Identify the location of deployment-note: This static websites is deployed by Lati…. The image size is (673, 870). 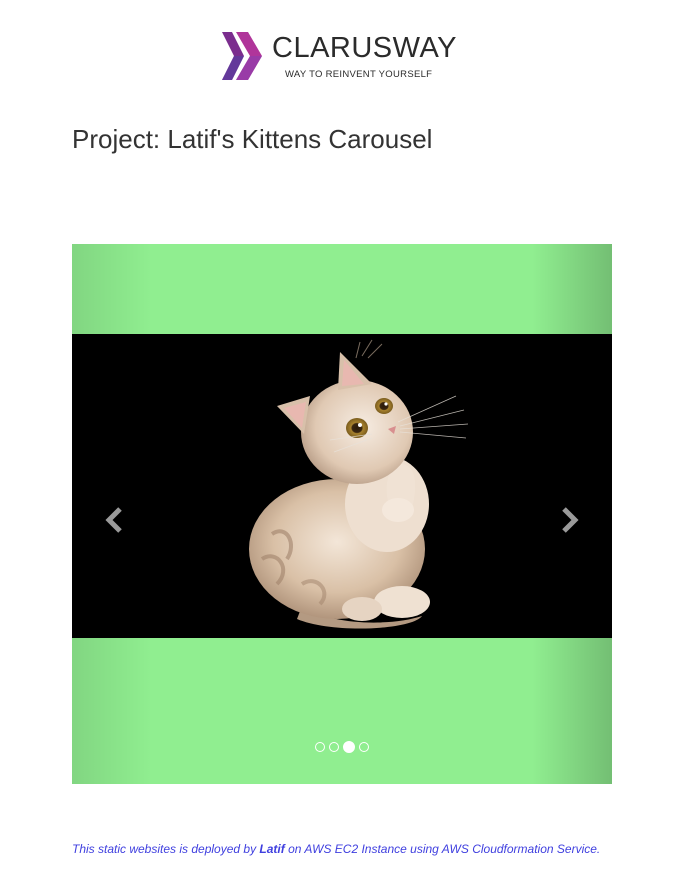
(342, 849).